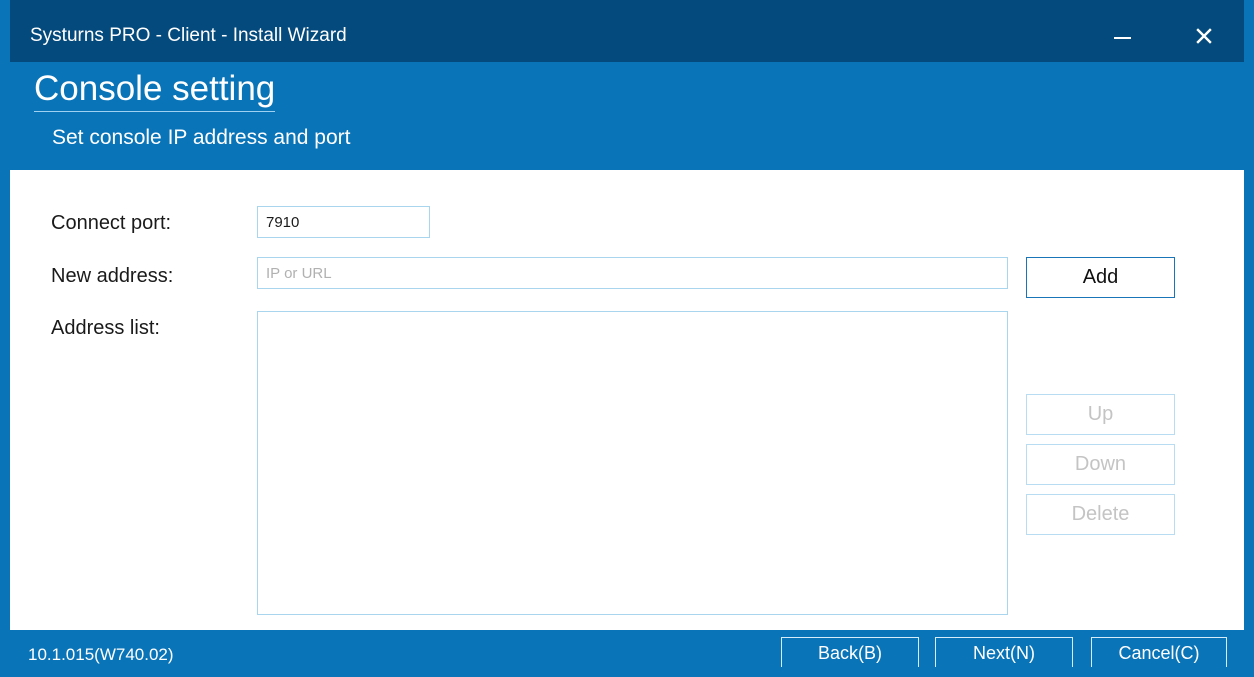 The image size is (1254, 677). What do you see at coordinates (1159, 652) in the screenshot?
I see `cancel-button: Cancel(C)` at bounding box center [1159, 652].